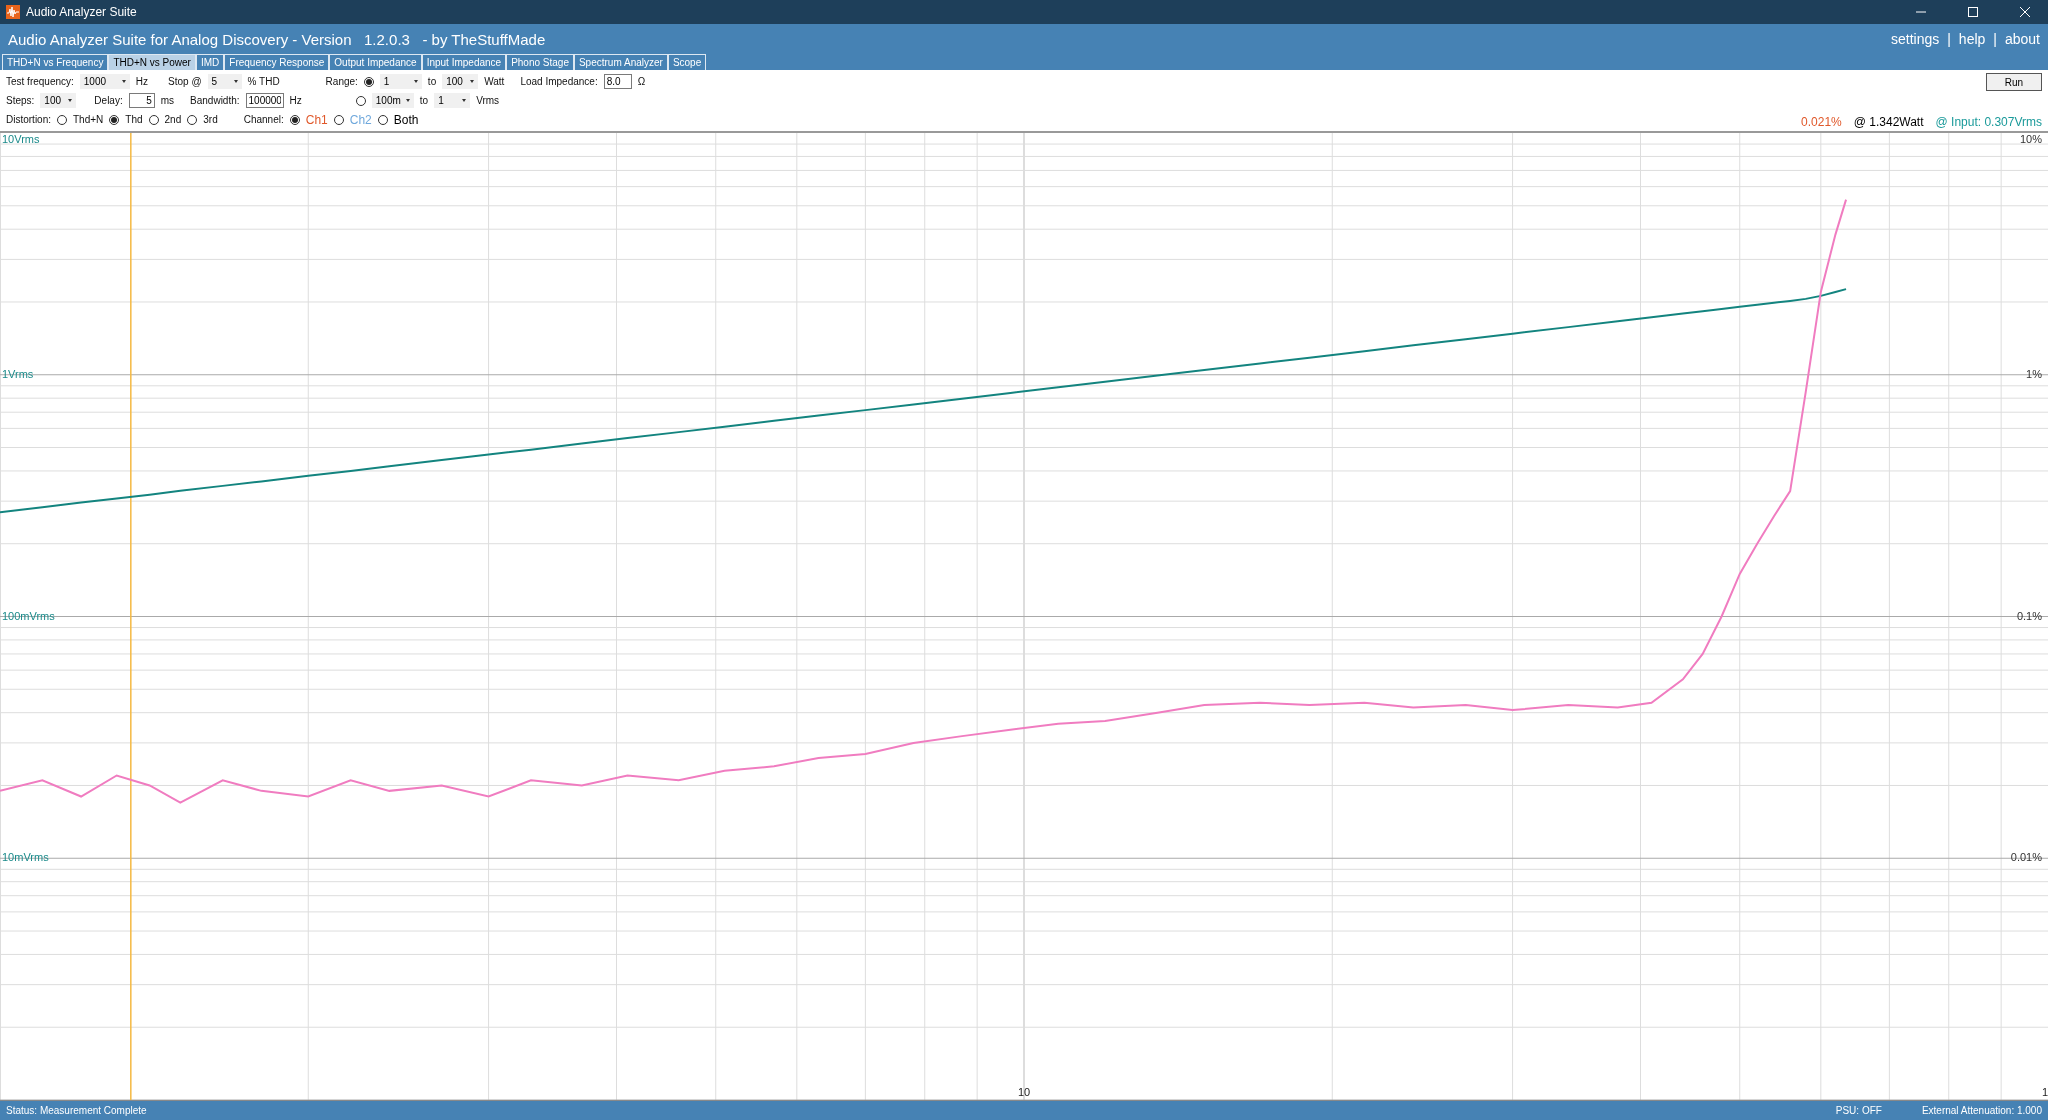 The image size is (2048, 1120). Describe the element at coordinates (263, 119) in the screenshot. I see `field-label: Channel:` at that location.